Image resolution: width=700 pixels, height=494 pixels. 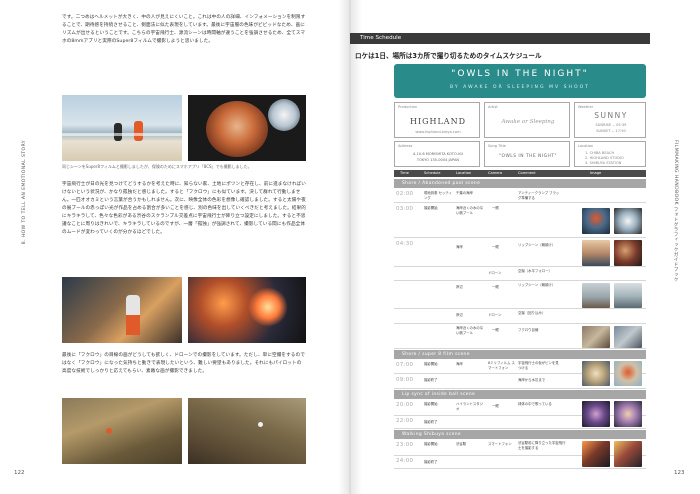 I want to click on section-title-1: Shore / Abandoned pool scene, so click(x=441, y=183).